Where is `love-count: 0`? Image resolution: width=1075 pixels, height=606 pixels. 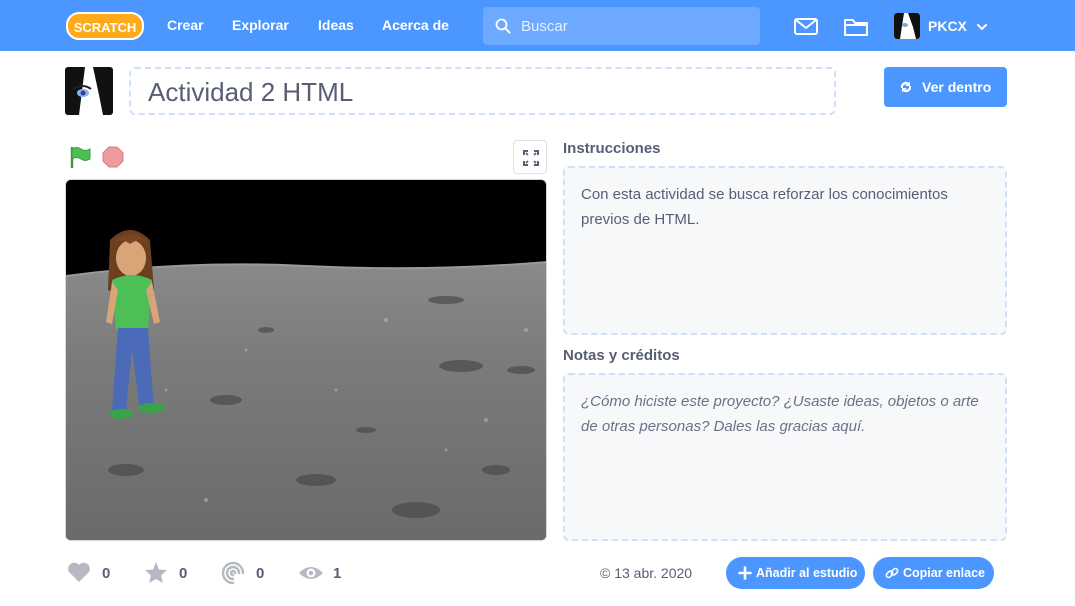 love-count: 0 is located at coordinates (106, 573).